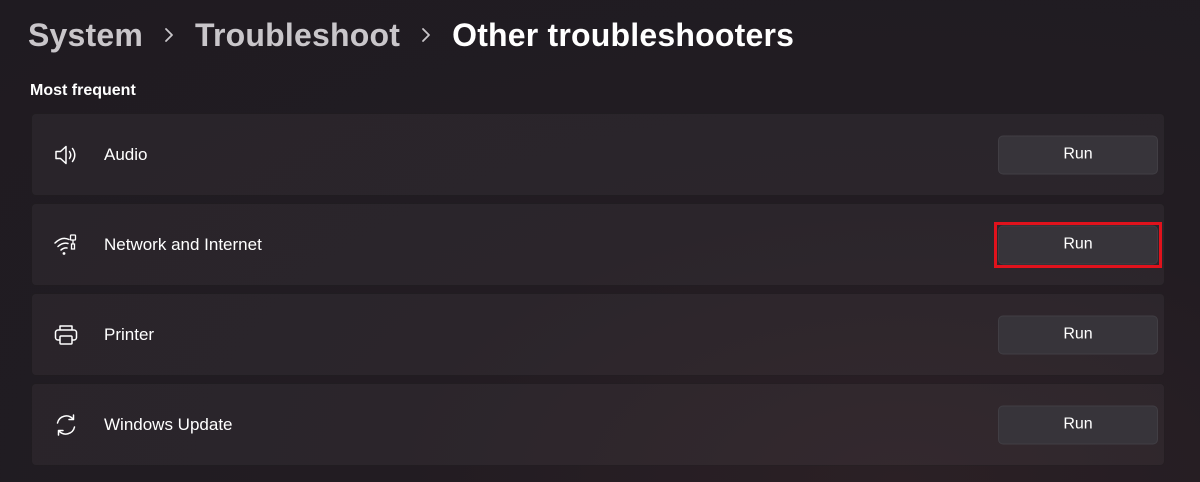 This screenshot has height=482, width=1200. What do you see at coordinates (1078, 244) in the screenshot?
I see `run-network-button: Run` at bounding box center [1078, 244].